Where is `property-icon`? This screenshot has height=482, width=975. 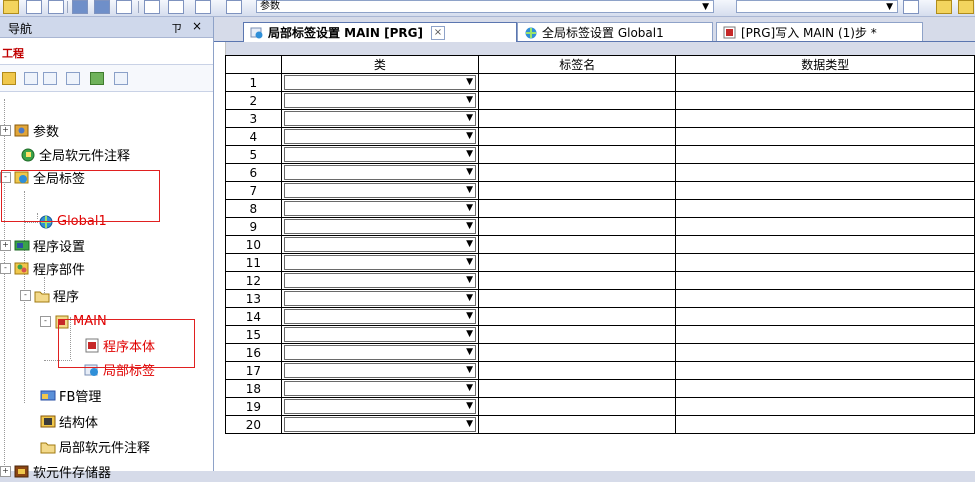 property-icon is located at coordinates (73, 78).